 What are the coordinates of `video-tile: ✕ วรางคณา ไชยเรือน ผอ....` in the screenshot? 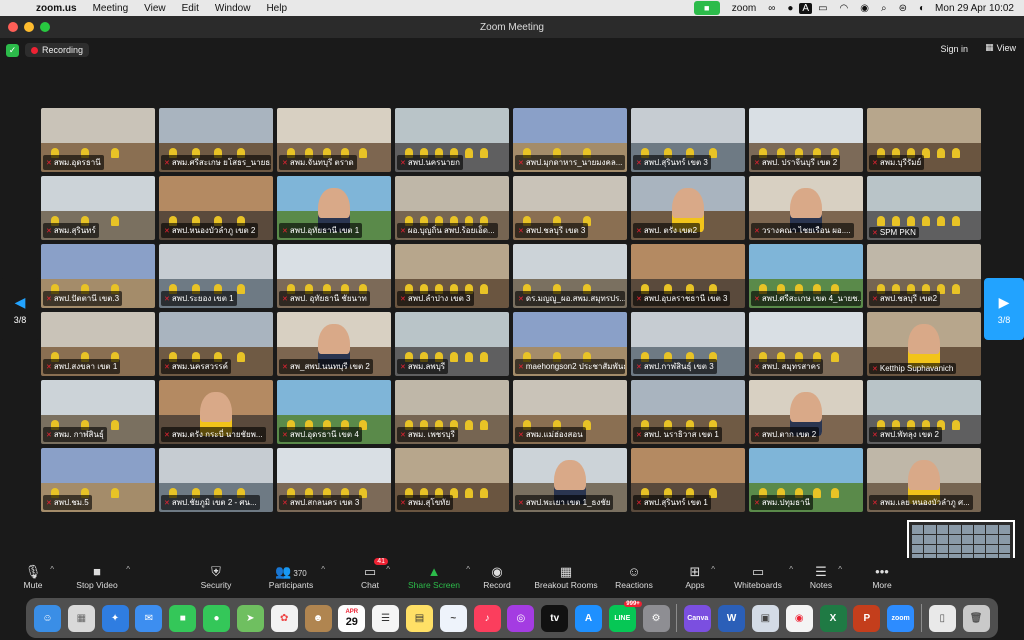 It's located at (806, 208).